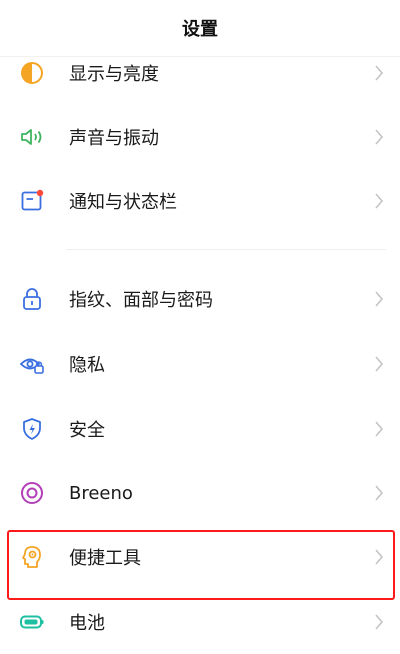 This screenshot has width=400, height=654. I want to click on settings-item-security: 安全, so click(200, 429).